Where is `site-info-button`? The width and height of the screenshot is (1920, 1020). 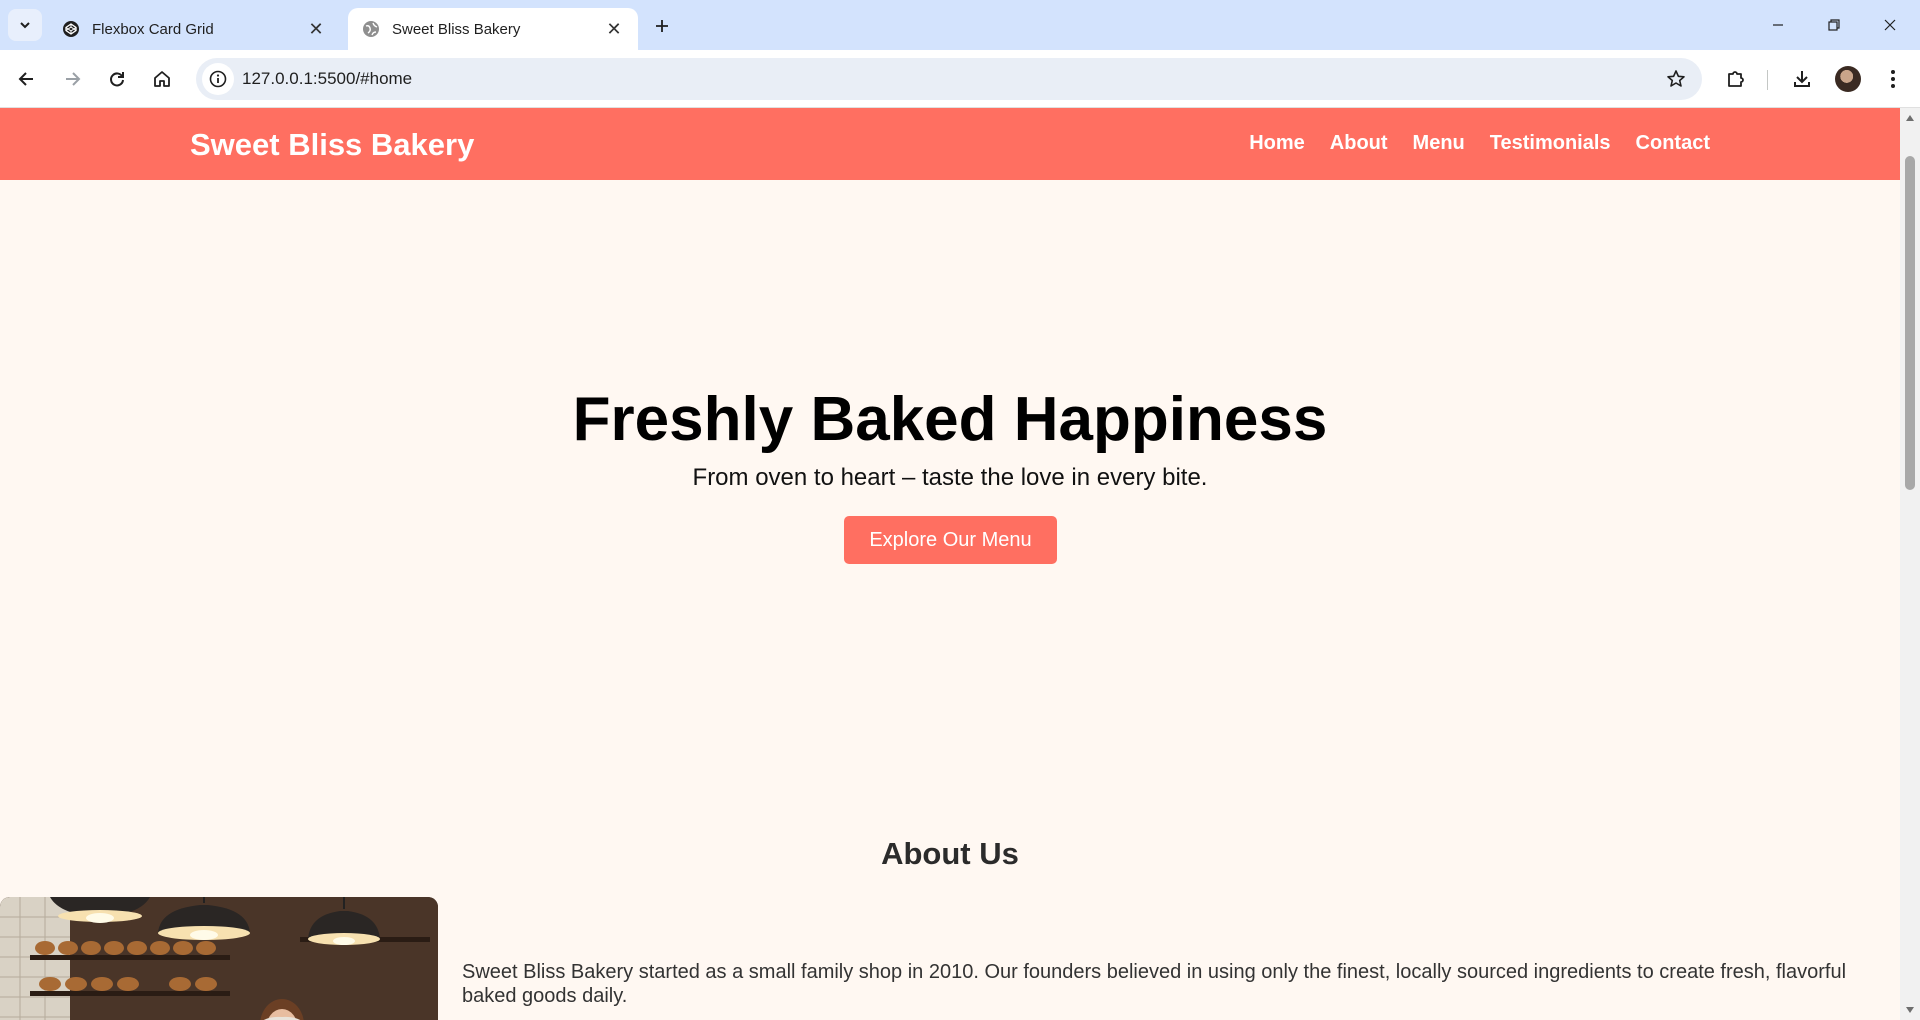 site-info-button is located at coordinates (218, 79).